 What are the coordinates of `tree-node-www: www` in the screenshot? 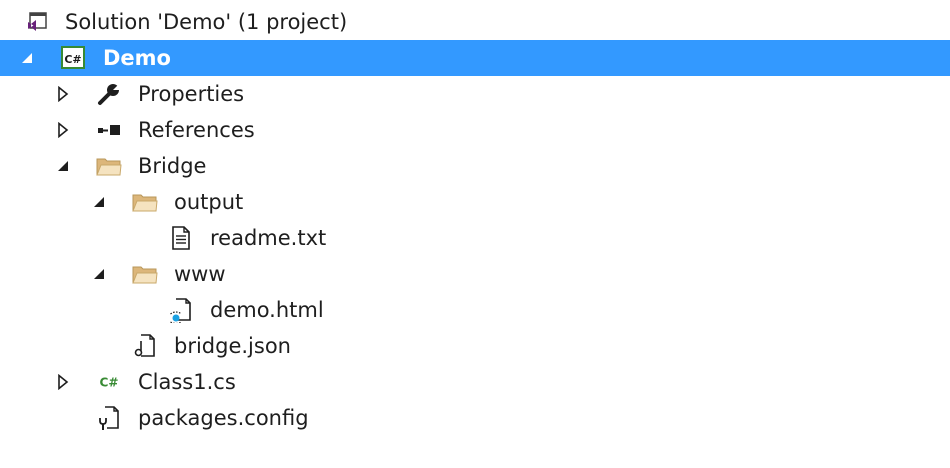 It's located at (475, 274).